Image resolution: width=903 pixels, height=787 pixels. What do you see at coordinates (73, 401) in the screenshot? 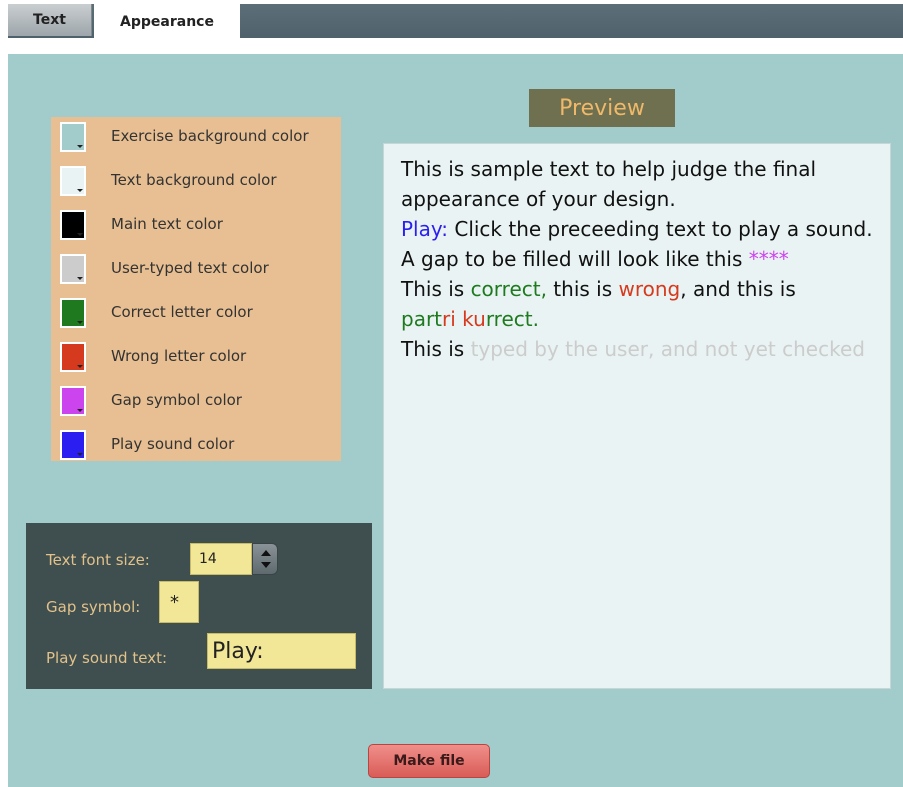
I see `gap-symbol-color-swatch` at bounding box center [73, 401].